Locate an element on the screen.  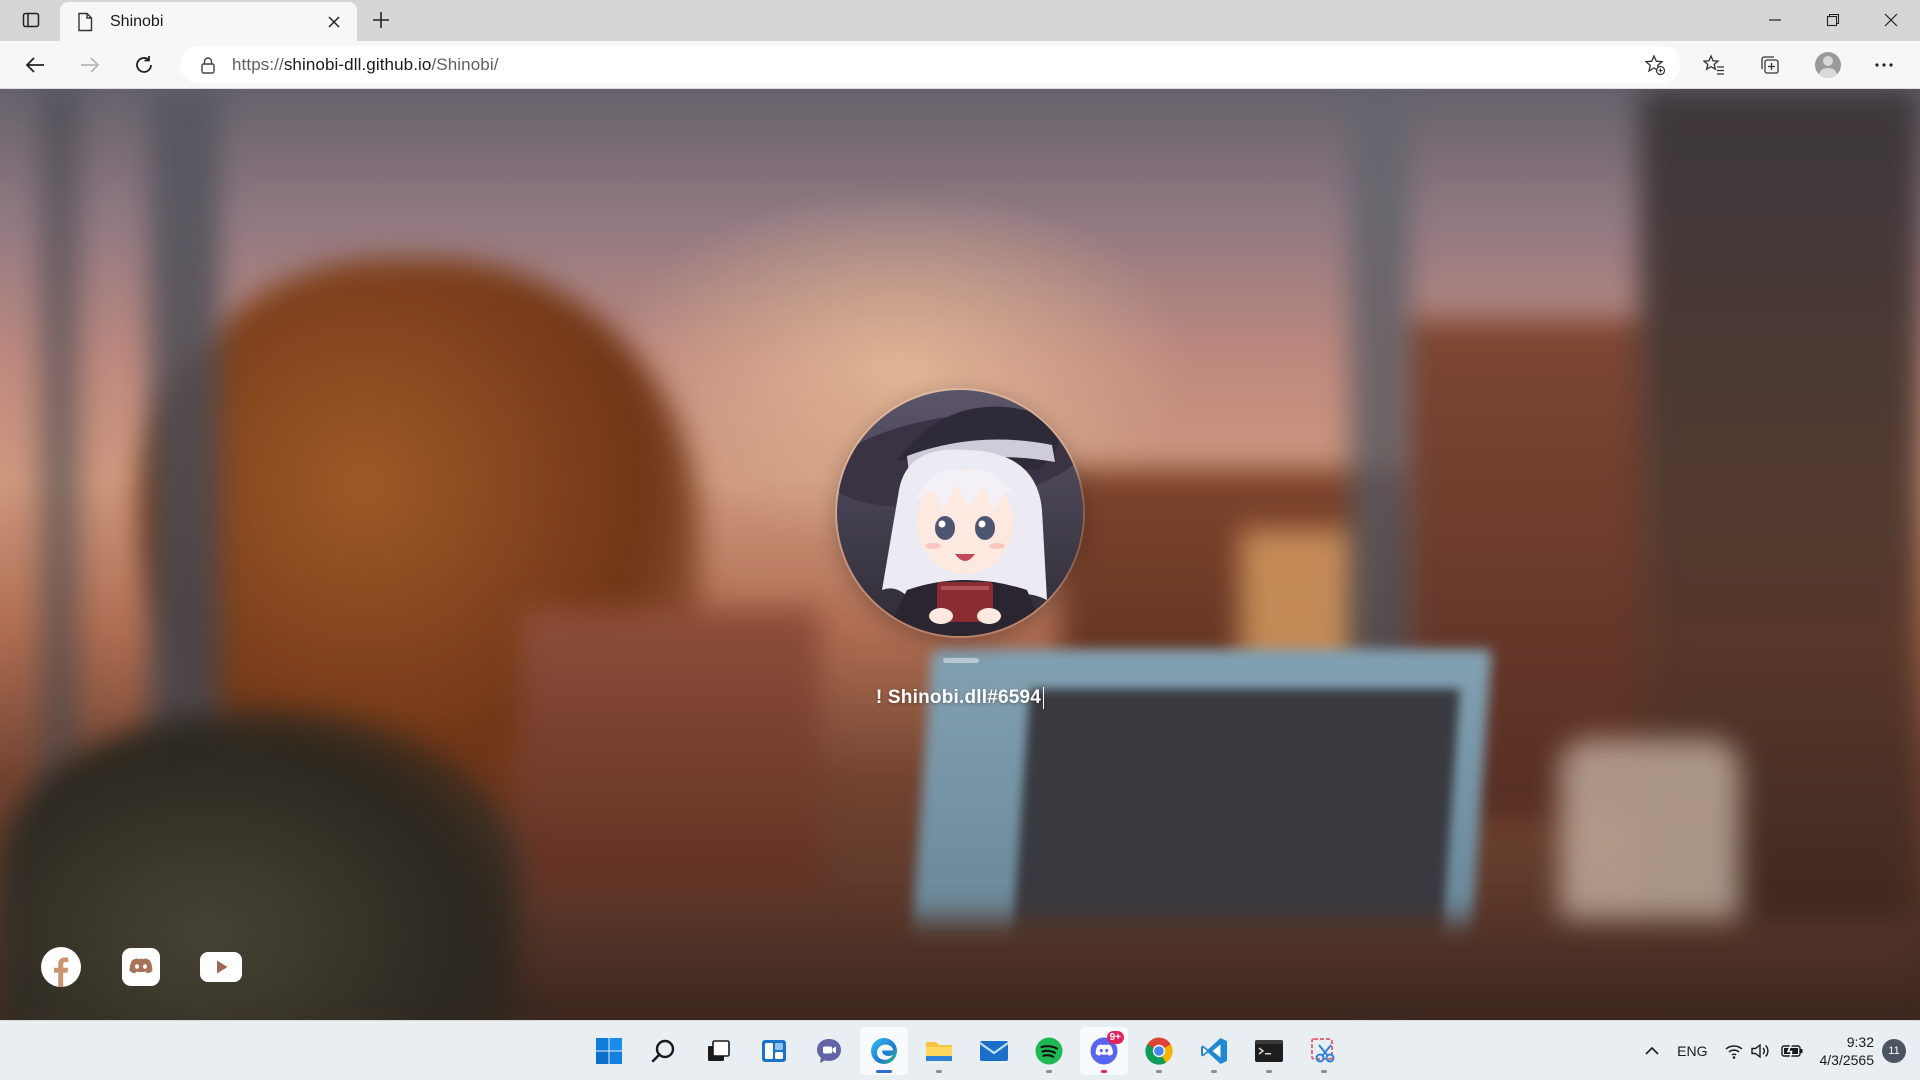
tab-actions-button is located at coordinates (31, 20).